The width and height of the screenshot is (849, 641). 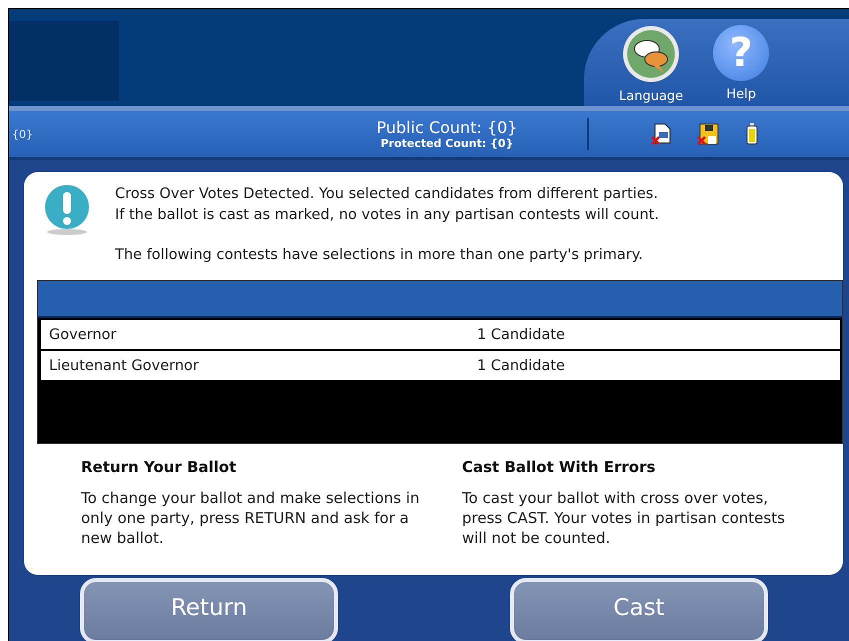 I want to click on table-row: Governor 1 Candidate, so click(x=440, y=334).